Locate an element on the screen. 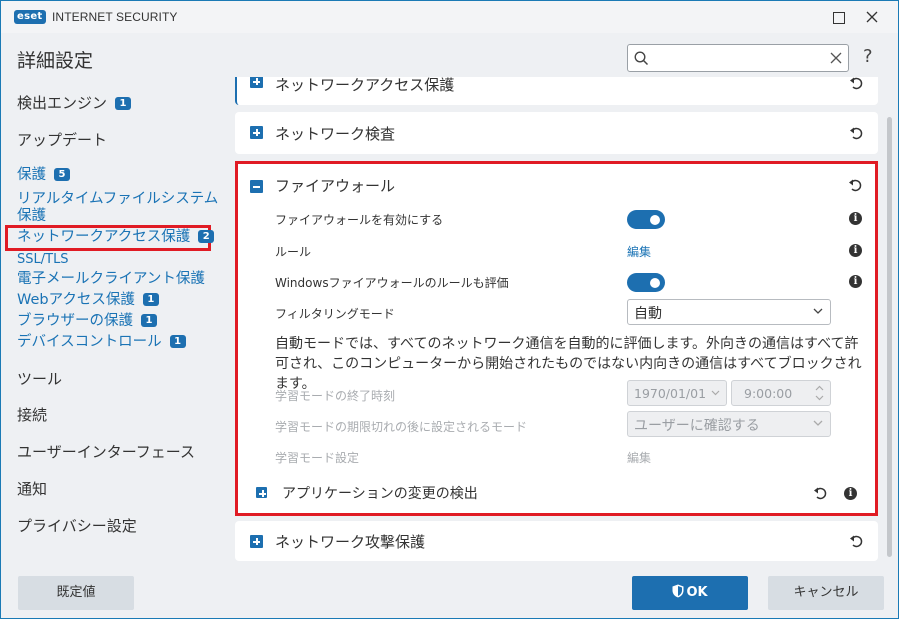 Image resolution: width=899 pixels, height=619 pixels. learning-settings-edit-link: 編集 is located at coordinates (639, 458).